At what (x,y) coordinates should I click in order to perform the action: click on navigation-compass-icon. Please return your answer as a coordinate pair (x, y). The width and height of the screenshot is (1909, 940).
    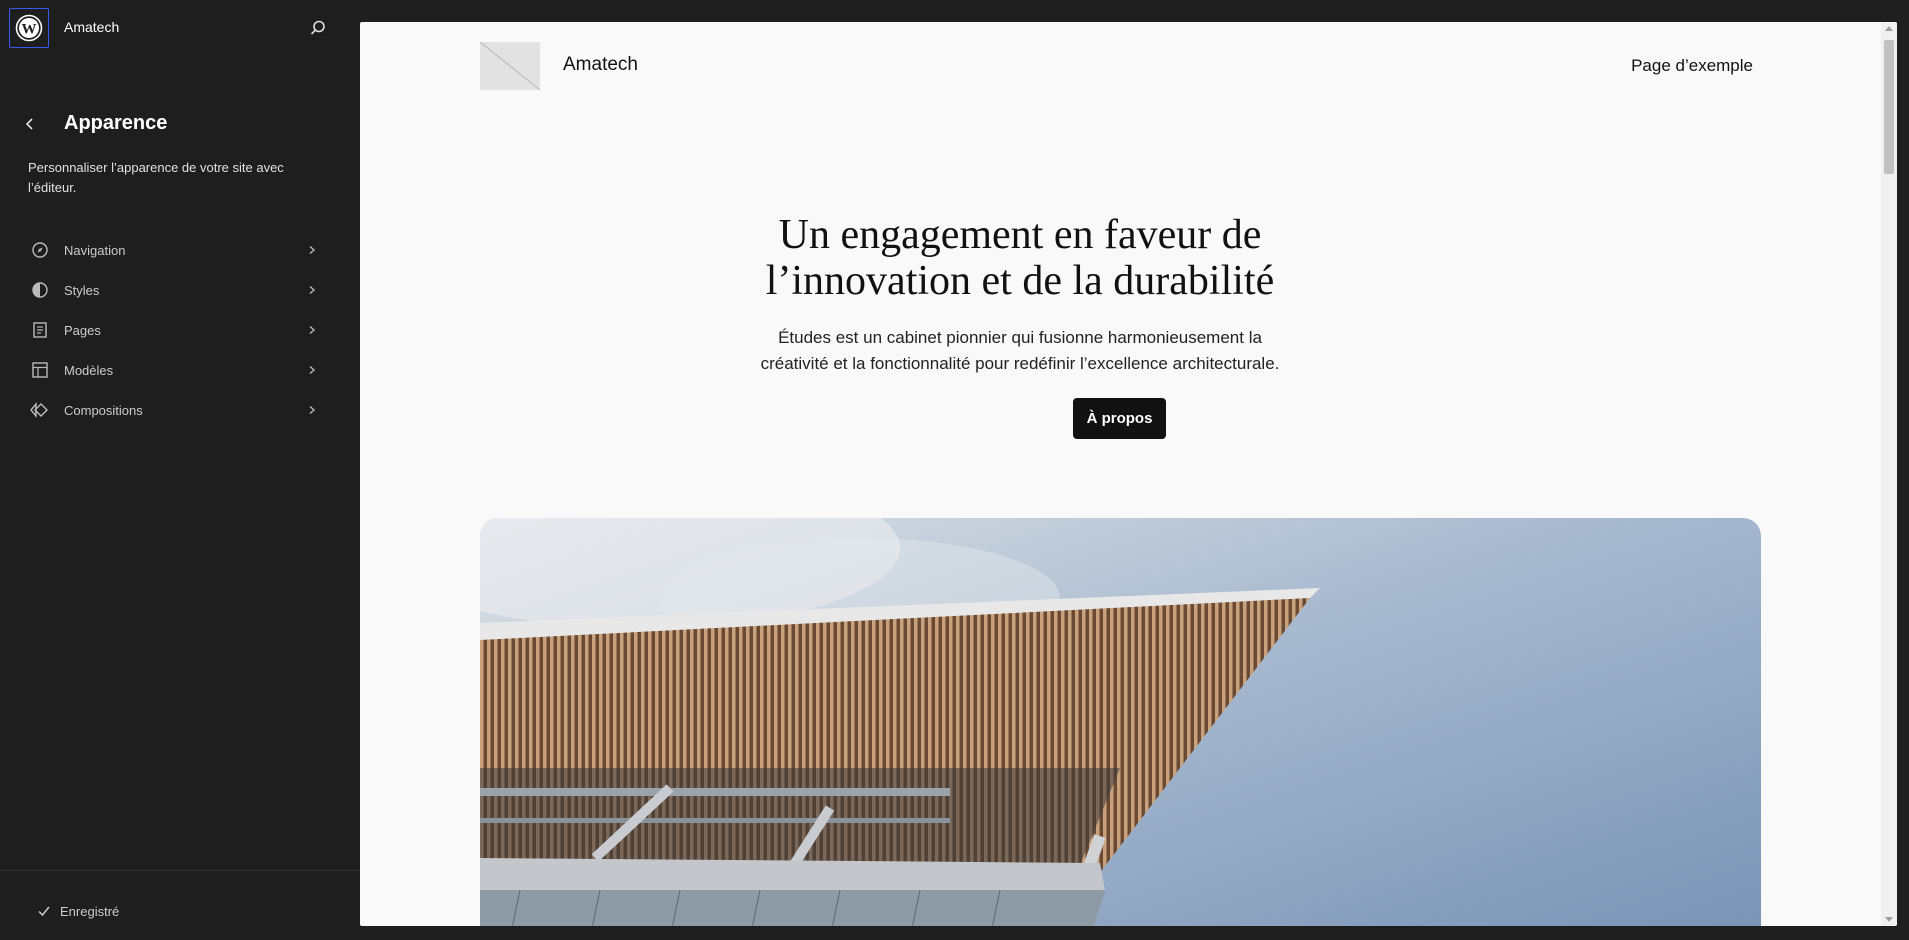
    Looking at the image, I should click on (40, 250).